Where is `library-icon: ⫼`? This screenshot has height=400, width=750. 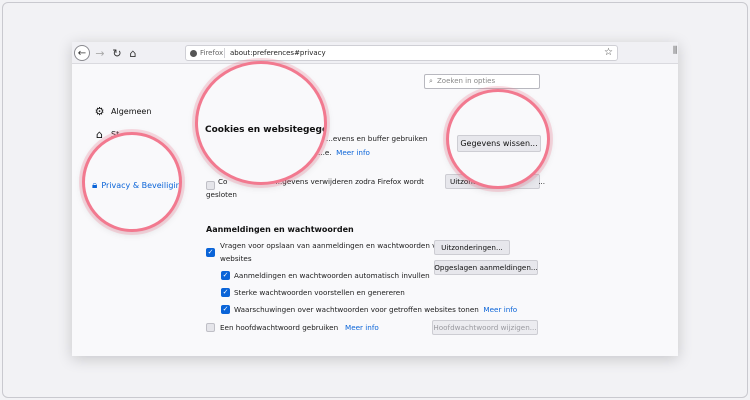
library-icon: ⫼ is located at coordinates (675, 51).